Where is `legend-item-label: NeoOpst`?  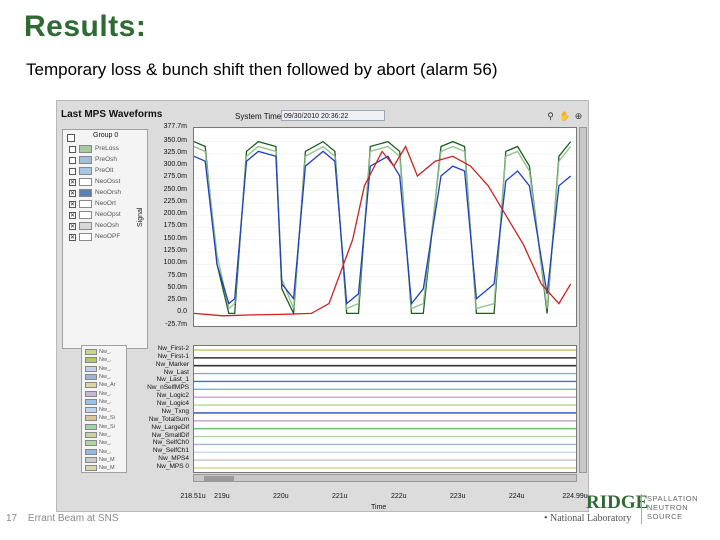 legend-item-label: NeoOpst is located at coordinates (108, 214).